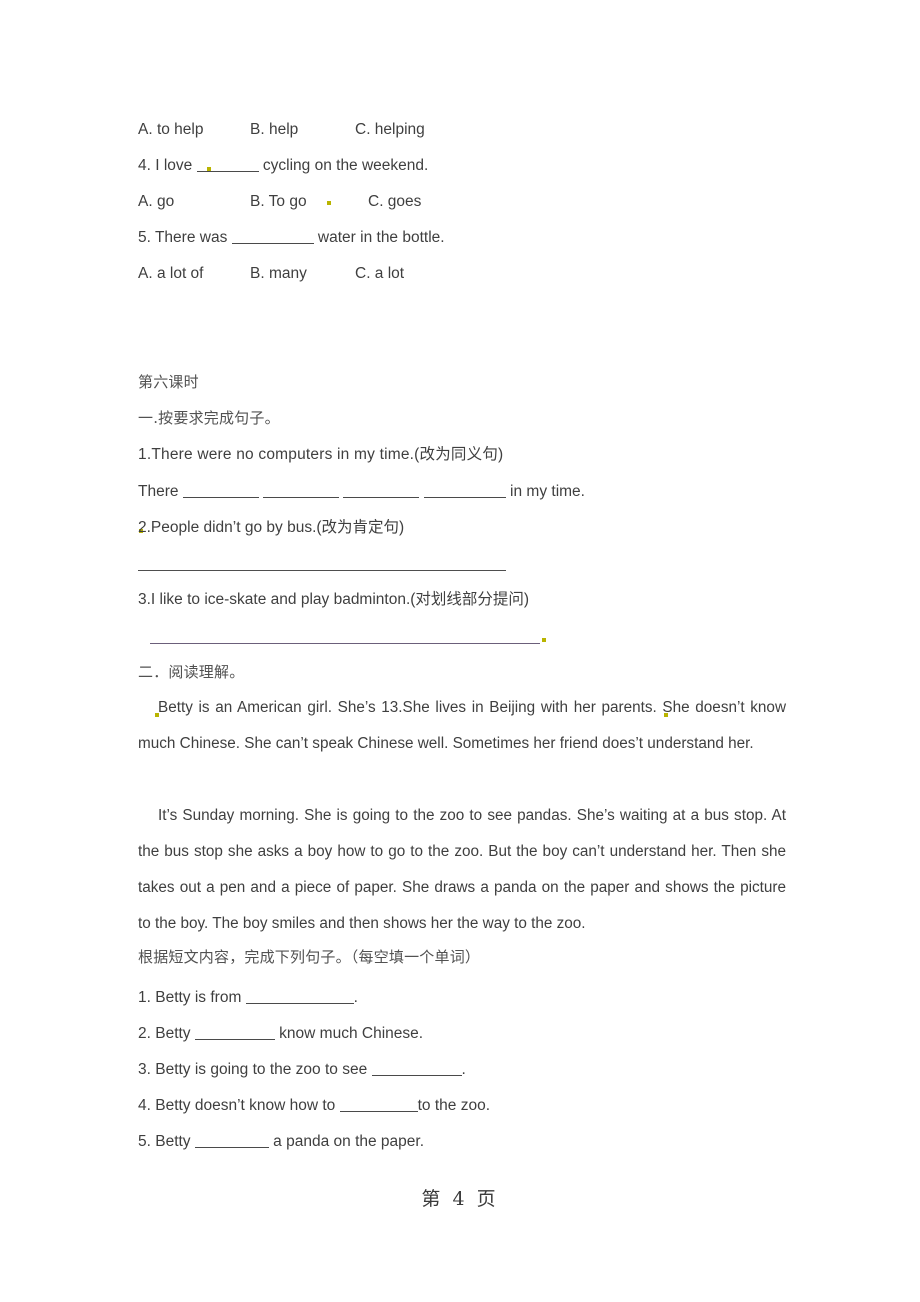 This screenshot has height=1302, width=920. Describe the element at coordinates (309, 957) in the screenshot. I see `reading-instruction: 根据短文内容，完成下列句子。（每空填一个单词）` at that location.